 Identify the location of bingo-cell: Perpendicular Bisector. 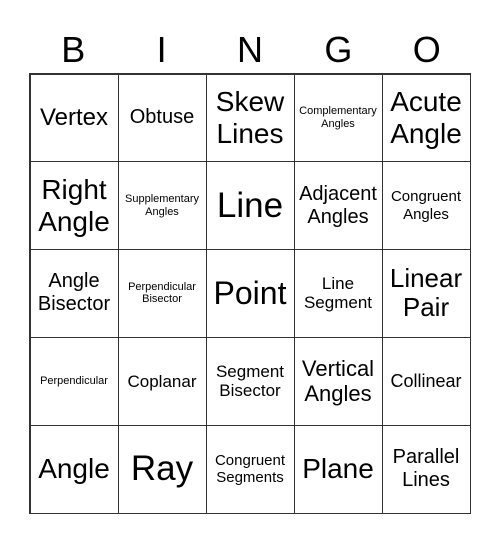
(162, 293).